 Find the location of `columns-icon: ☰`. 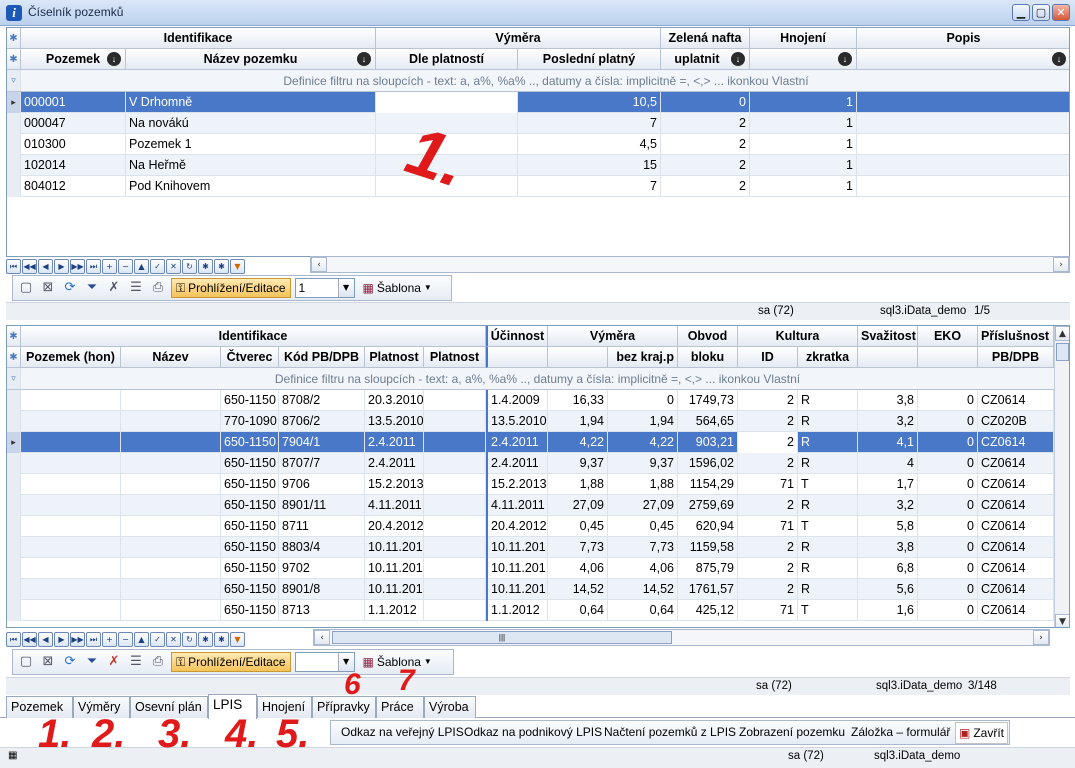

columns-icon: ☰ is located at coordinates (136, 662).